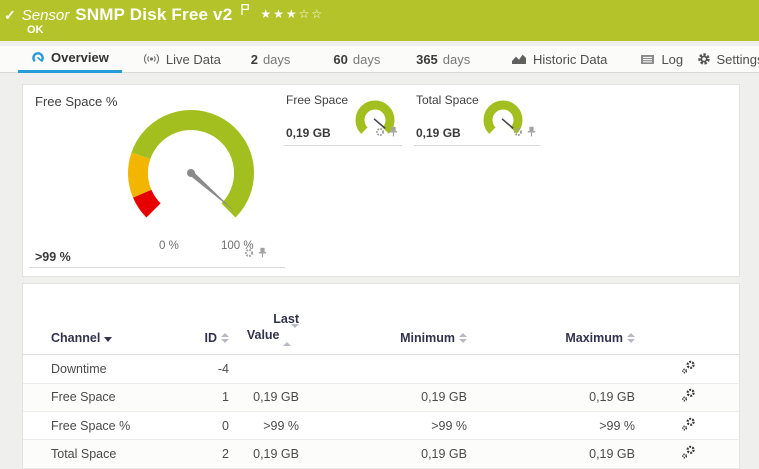 The image size is (759, 469). Describe the element at coordinates (617, 425) in the screenshot. I see `channel-maximum: >99 %` at that location.